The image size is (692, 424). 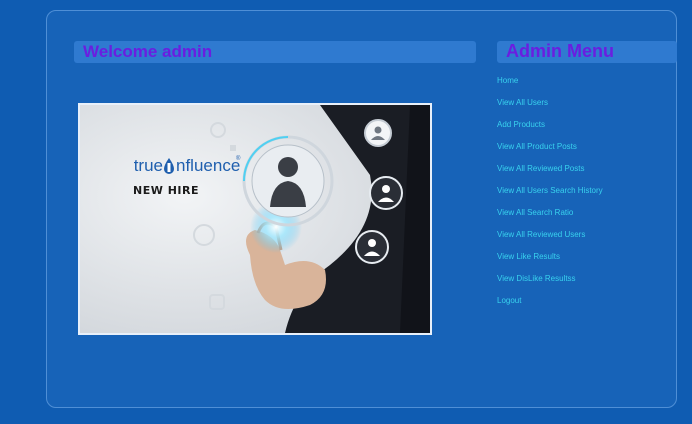 What do you see at coordinates (275, 52) in the screenshot?
I see `welcome-header: Welcome admin` at bounding box center [275, 52].